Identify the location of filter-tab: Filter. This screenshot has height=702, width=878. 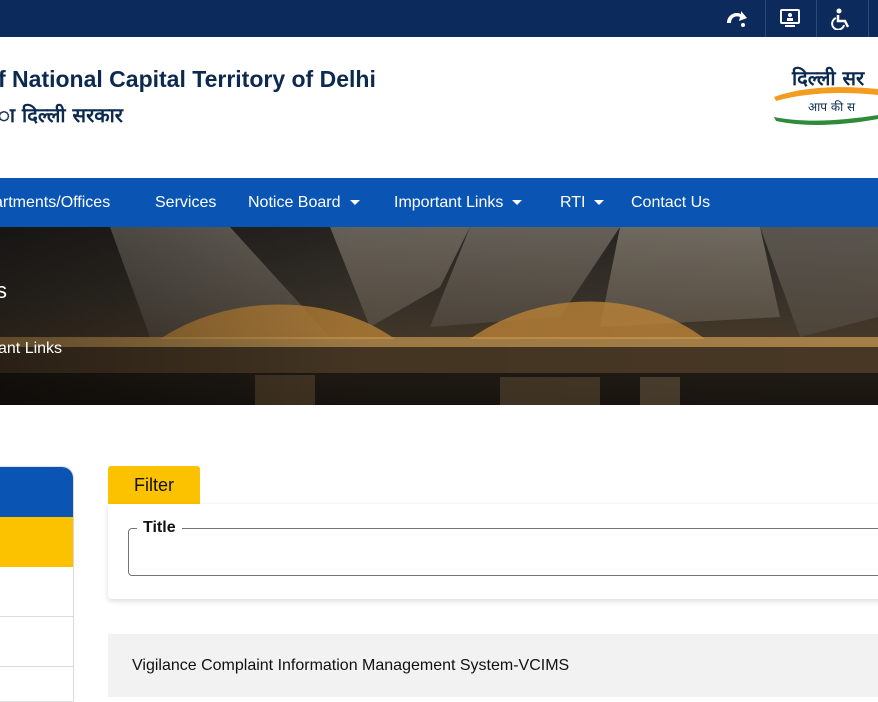
(154, 485).